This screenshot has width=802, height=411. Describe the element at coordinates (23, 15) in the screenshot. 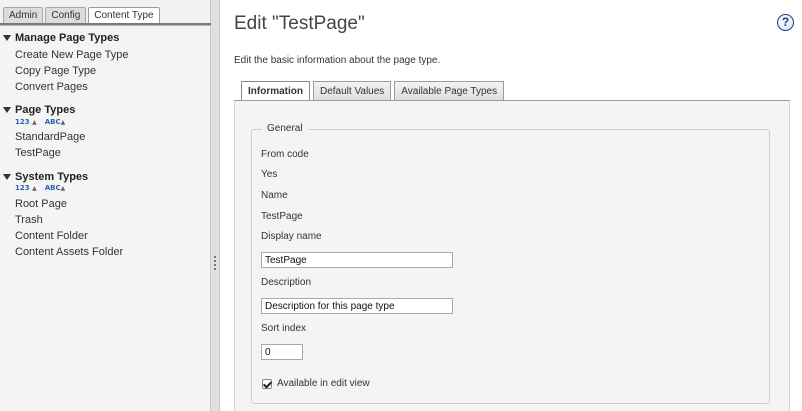

I see `tab-admin: Admin` at that location.